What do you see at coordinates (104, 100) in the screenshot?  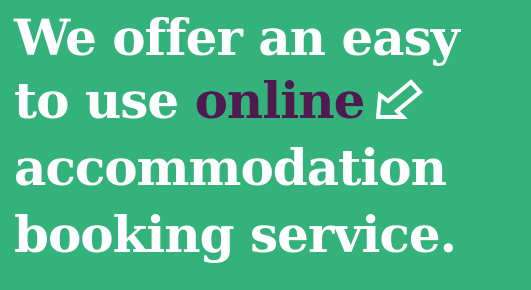 I see `headline-line-2-prefix: to use` at bounding box center [104, 100].